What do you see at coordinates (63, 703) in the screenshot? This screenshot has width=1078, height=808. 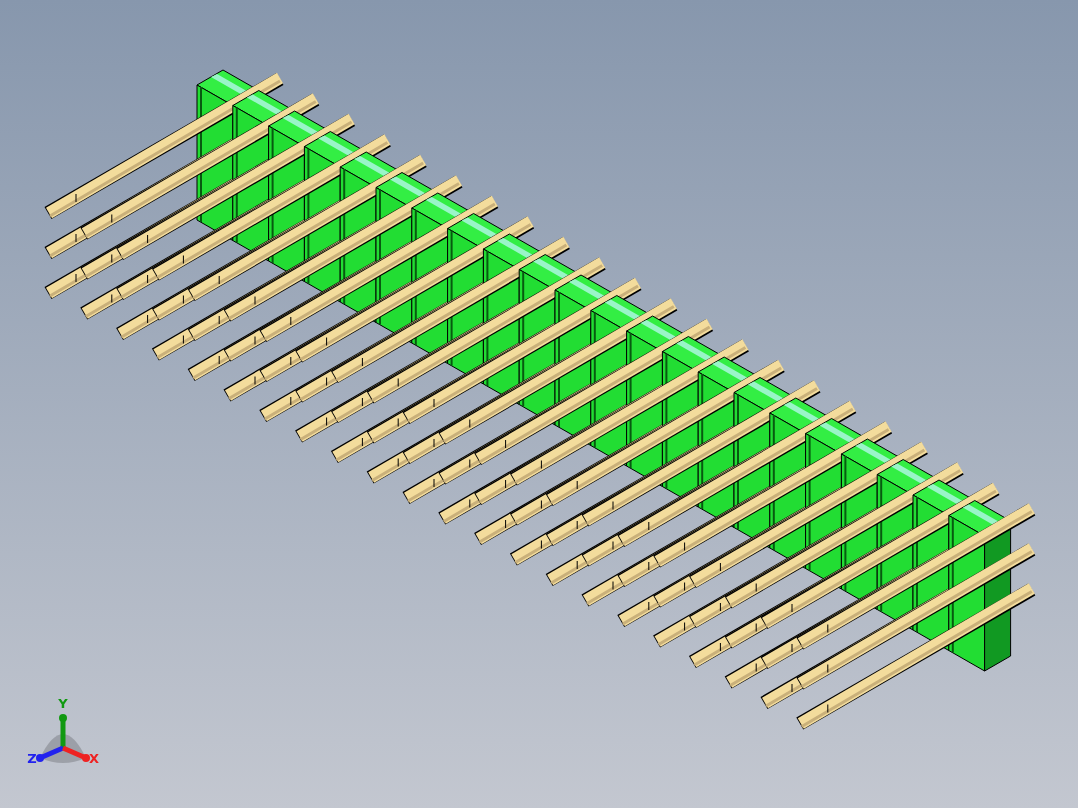 I see `axis-label: Y` at bounding box center [63, 703].